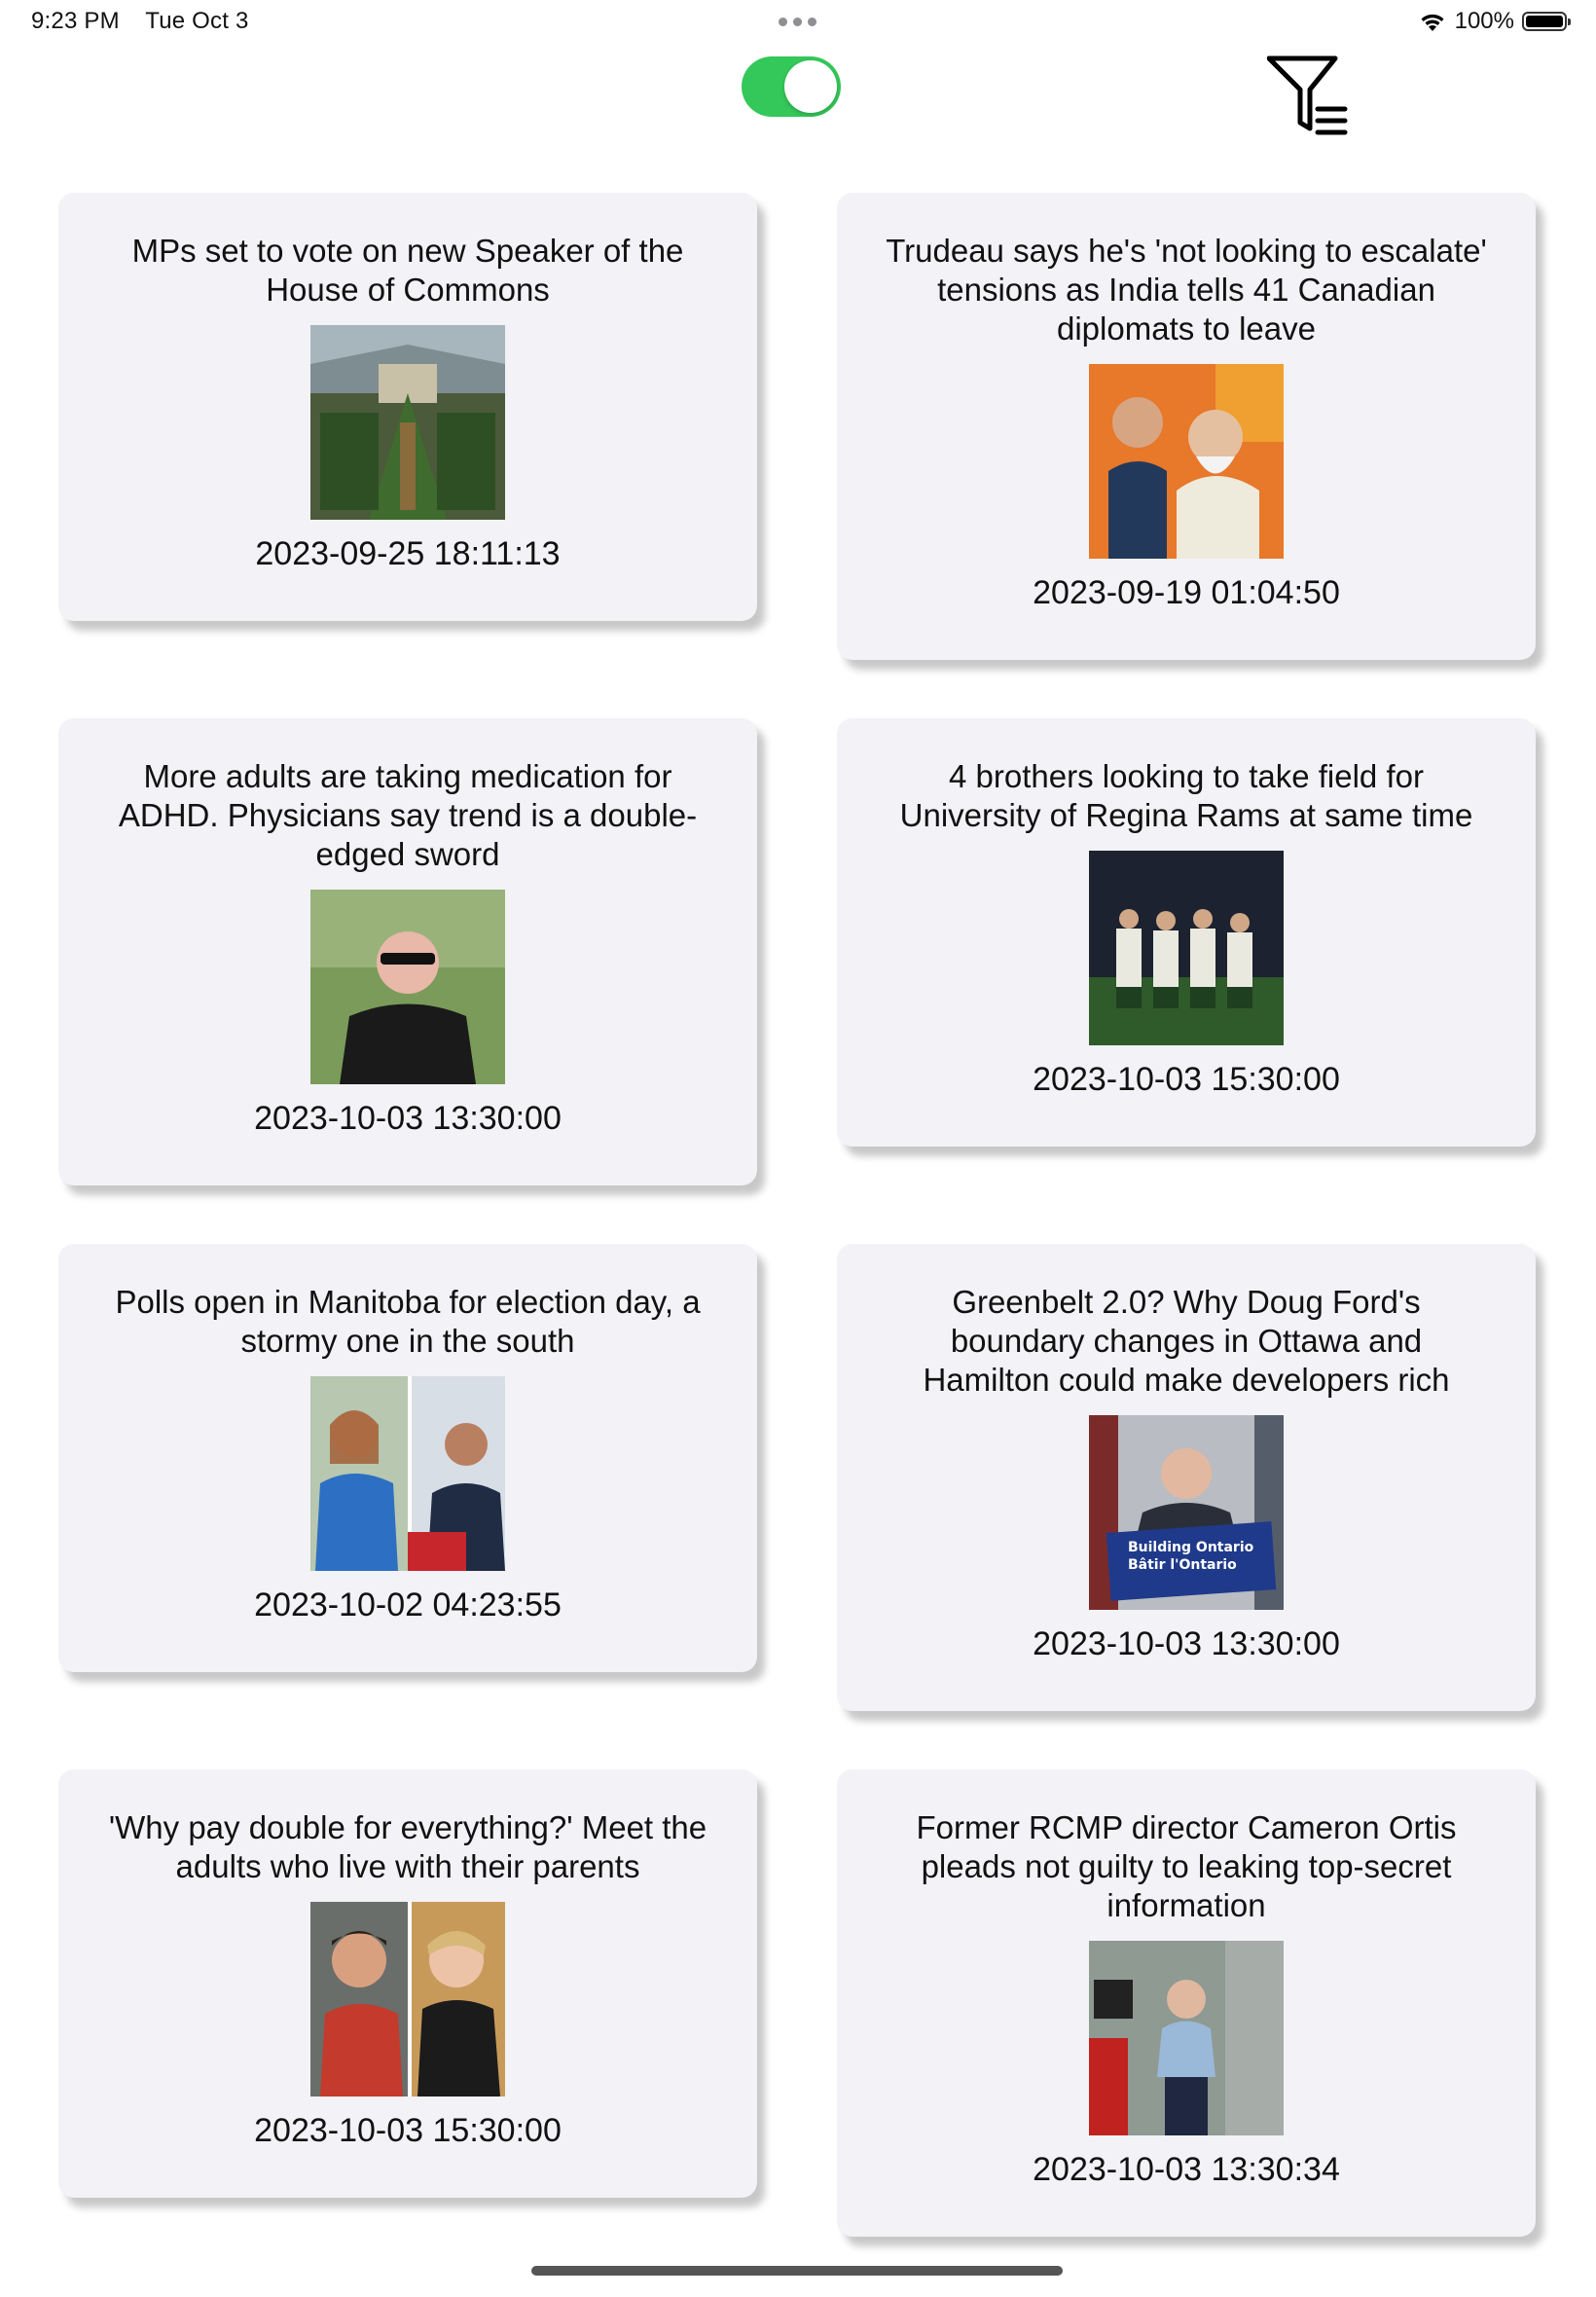 Image resolution: width=1596 pixels, height=2297 pixels. I want to click on filter-button, so click(1307, 95).